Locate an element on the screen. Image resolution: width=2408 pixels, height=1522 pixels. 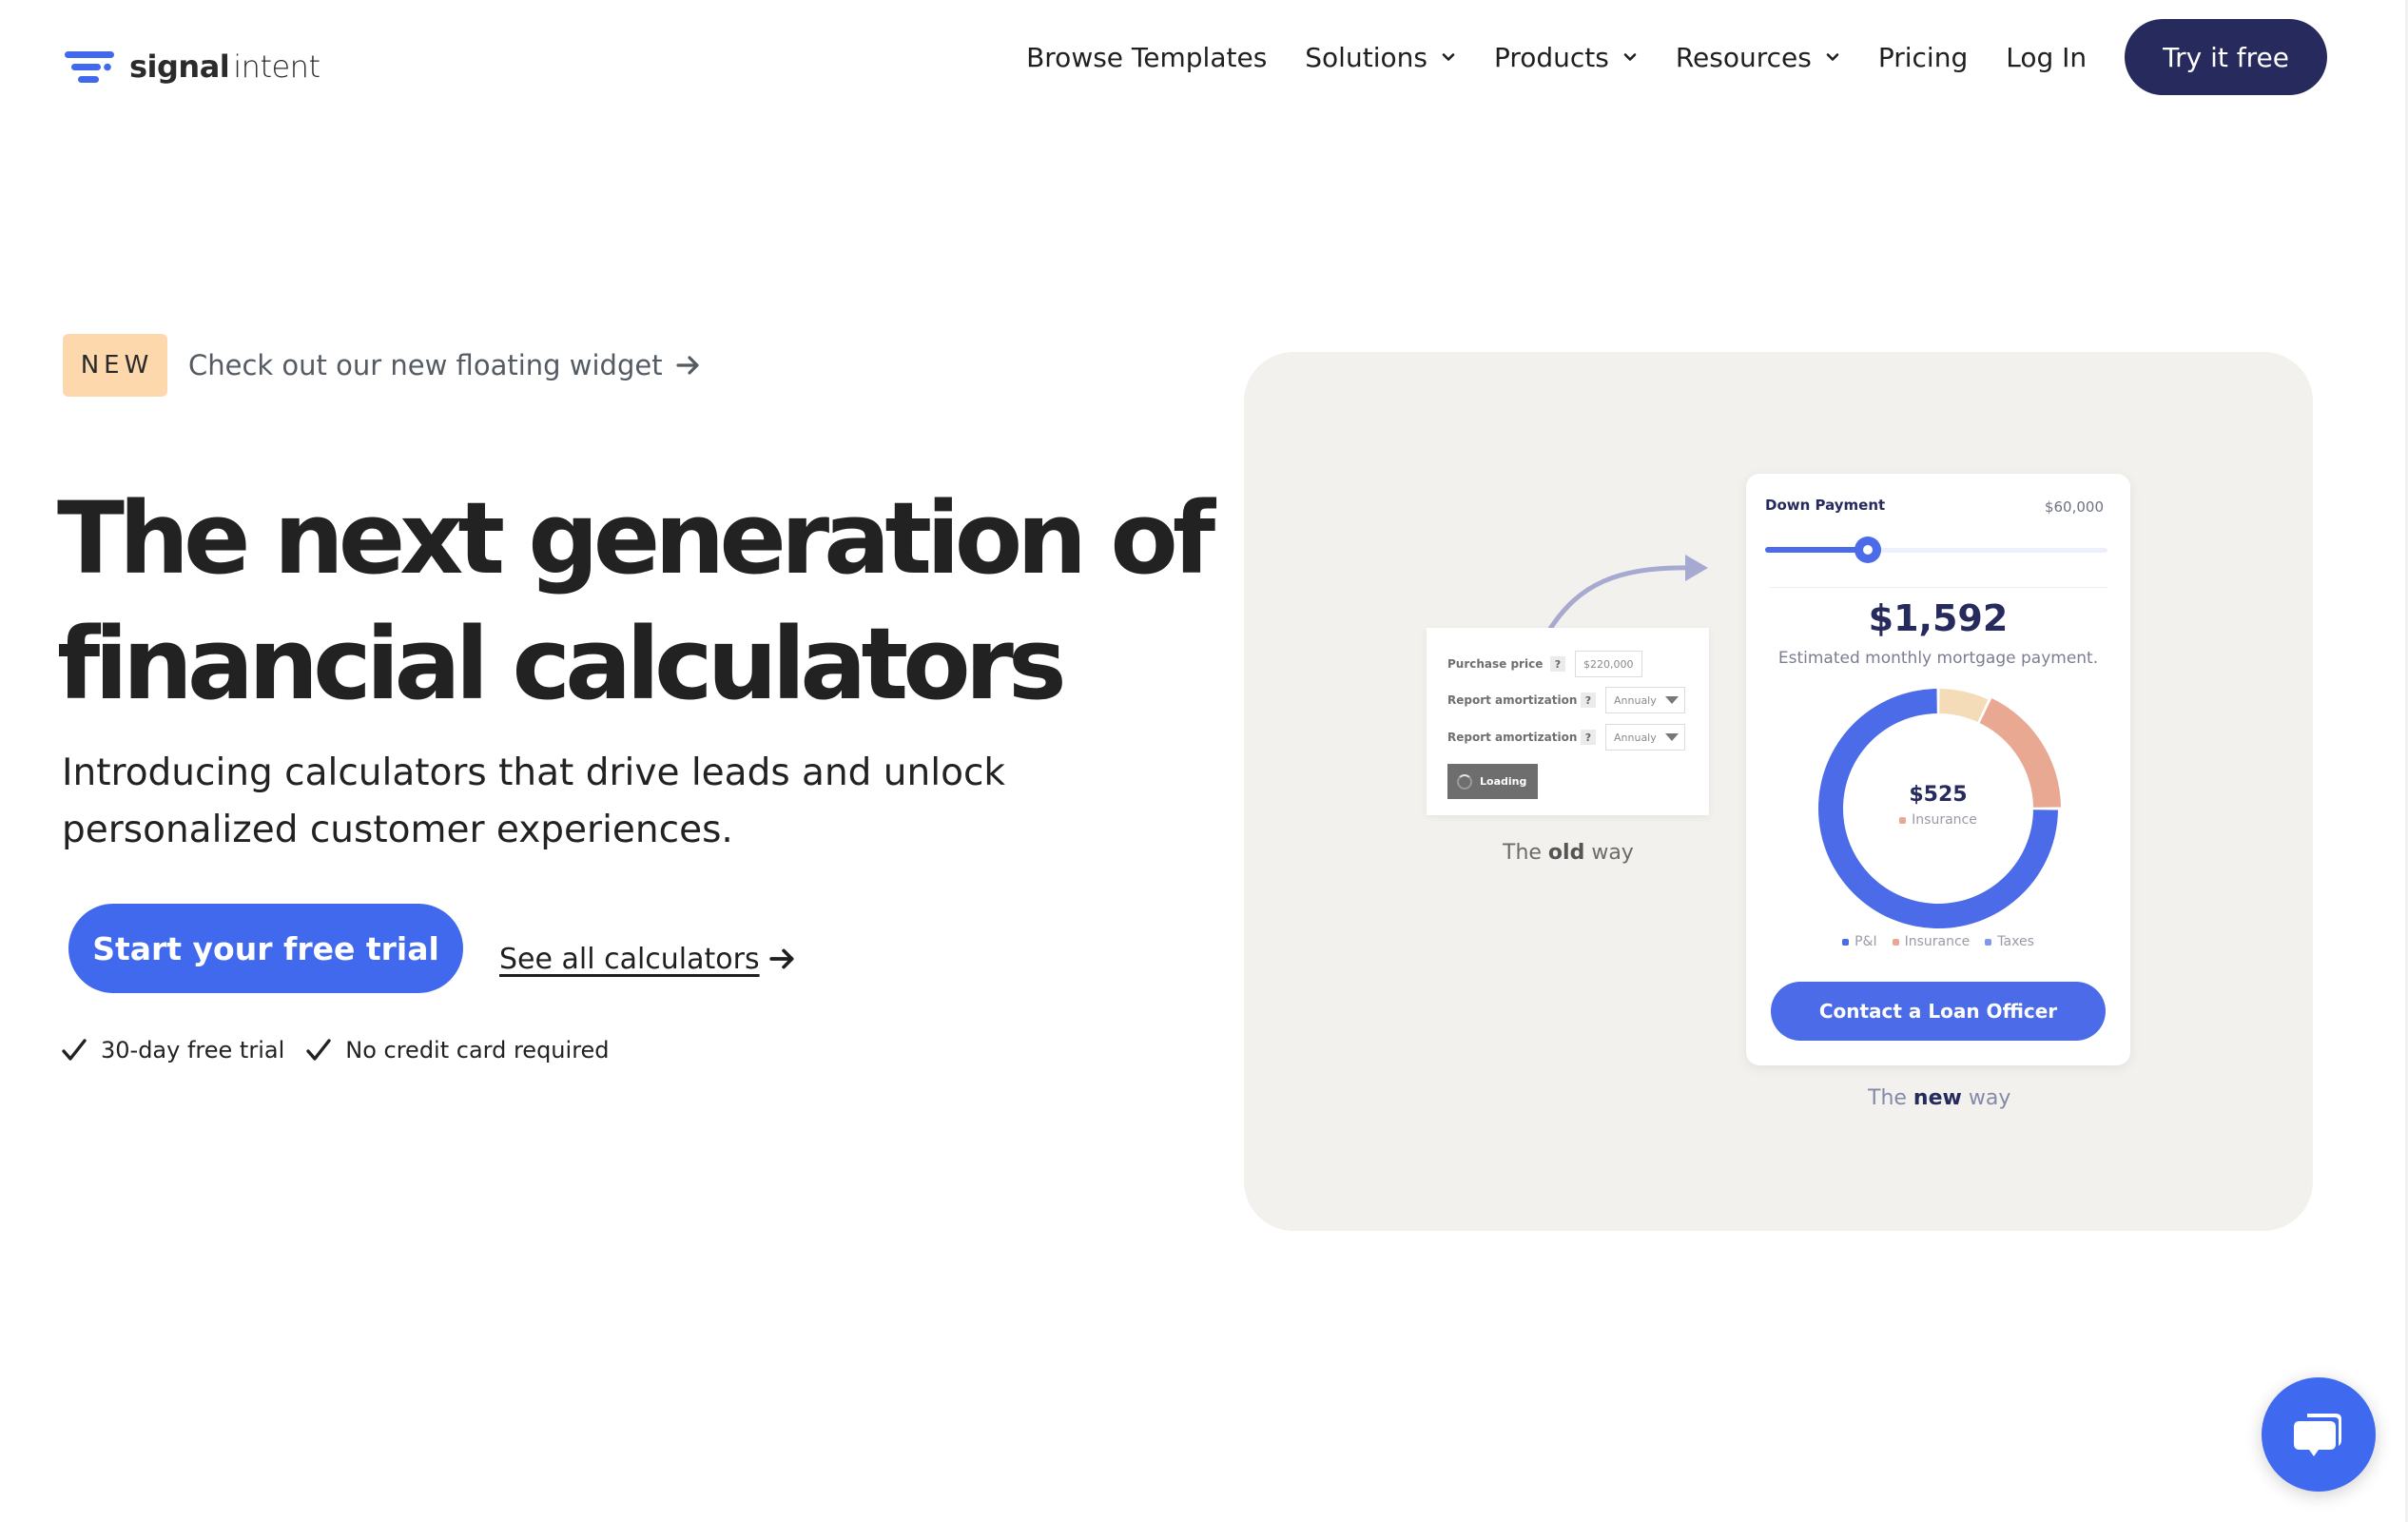
announcement: NEW Check out our new floating widget is located at coordinates (382, 366).